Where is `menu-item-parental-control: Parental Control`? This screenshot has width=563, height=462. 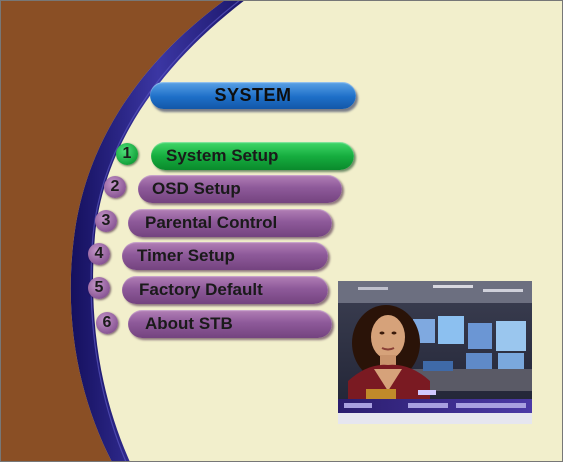 menu-item-parental-control: Parental Control is located at coordinates (230, 223).